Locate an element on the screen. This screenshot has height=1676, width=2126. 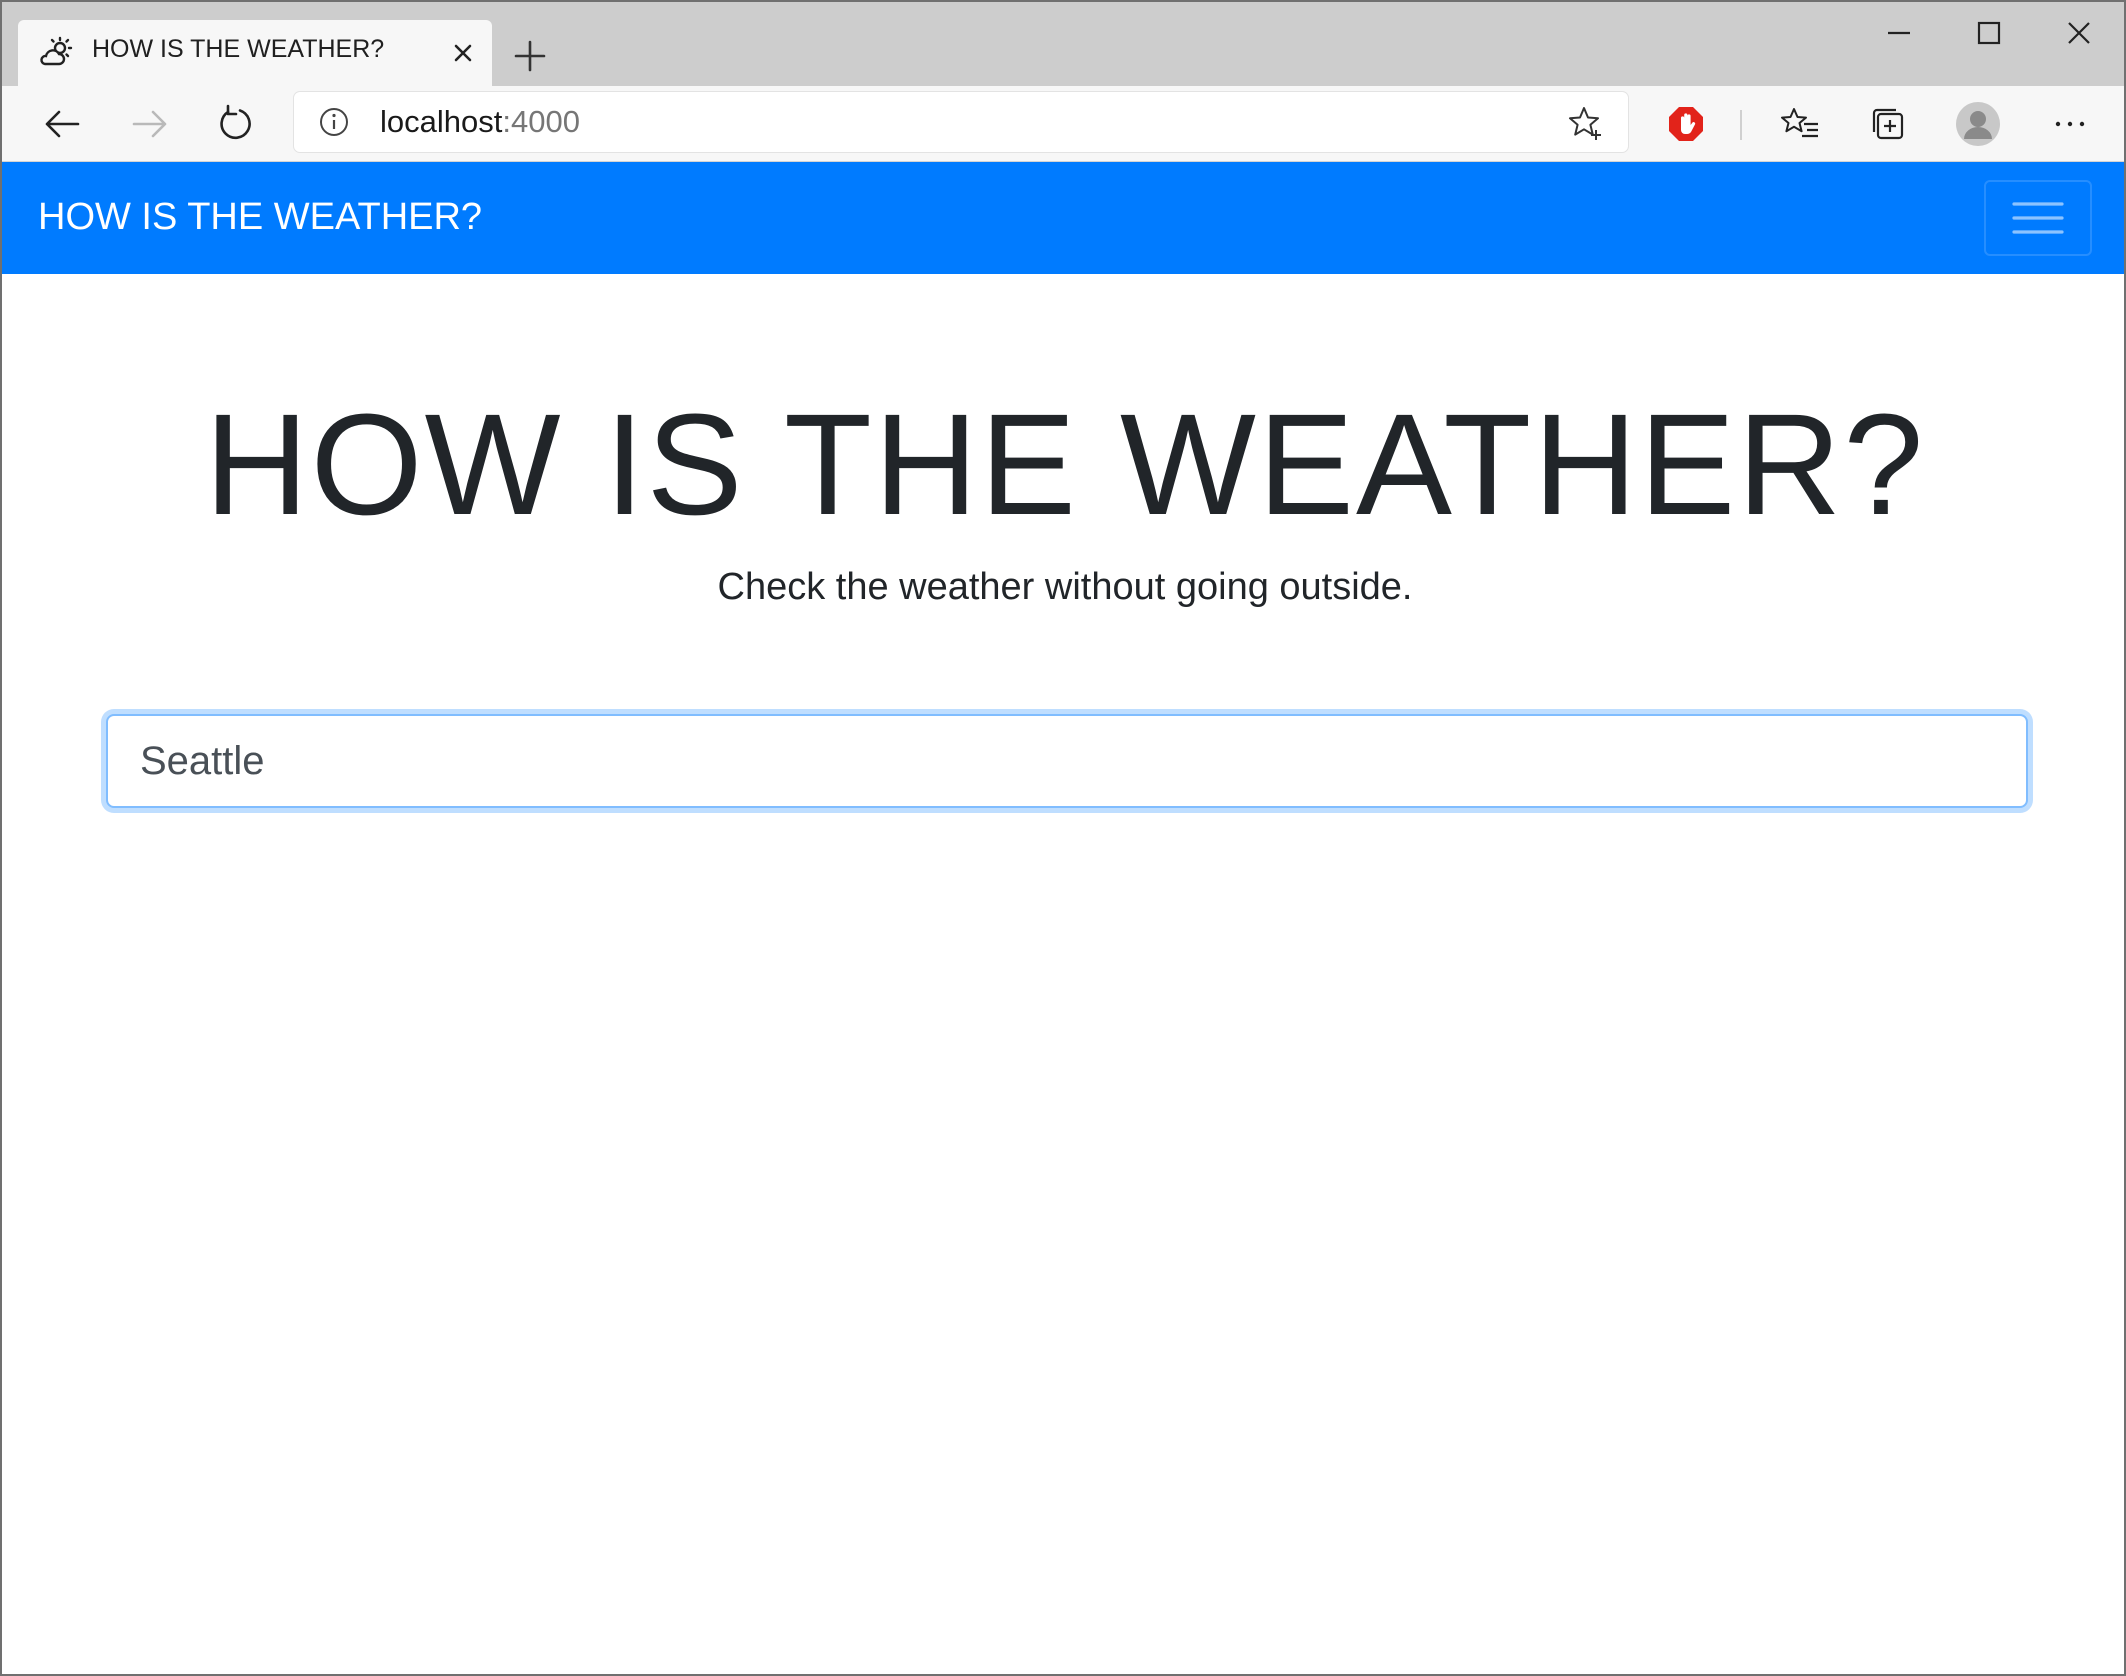
adblock-button is located at coordinates (1686, 124).